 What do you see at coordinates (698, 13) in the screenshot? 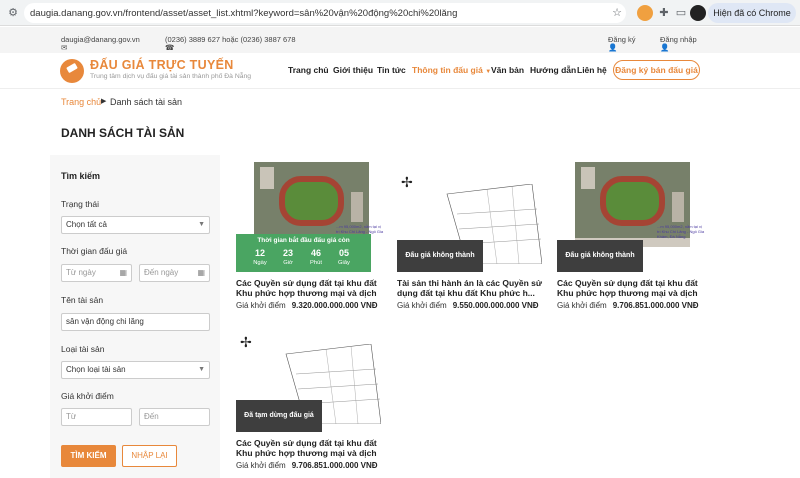
I see `profile-avatar` at bounding box center [698, 13].